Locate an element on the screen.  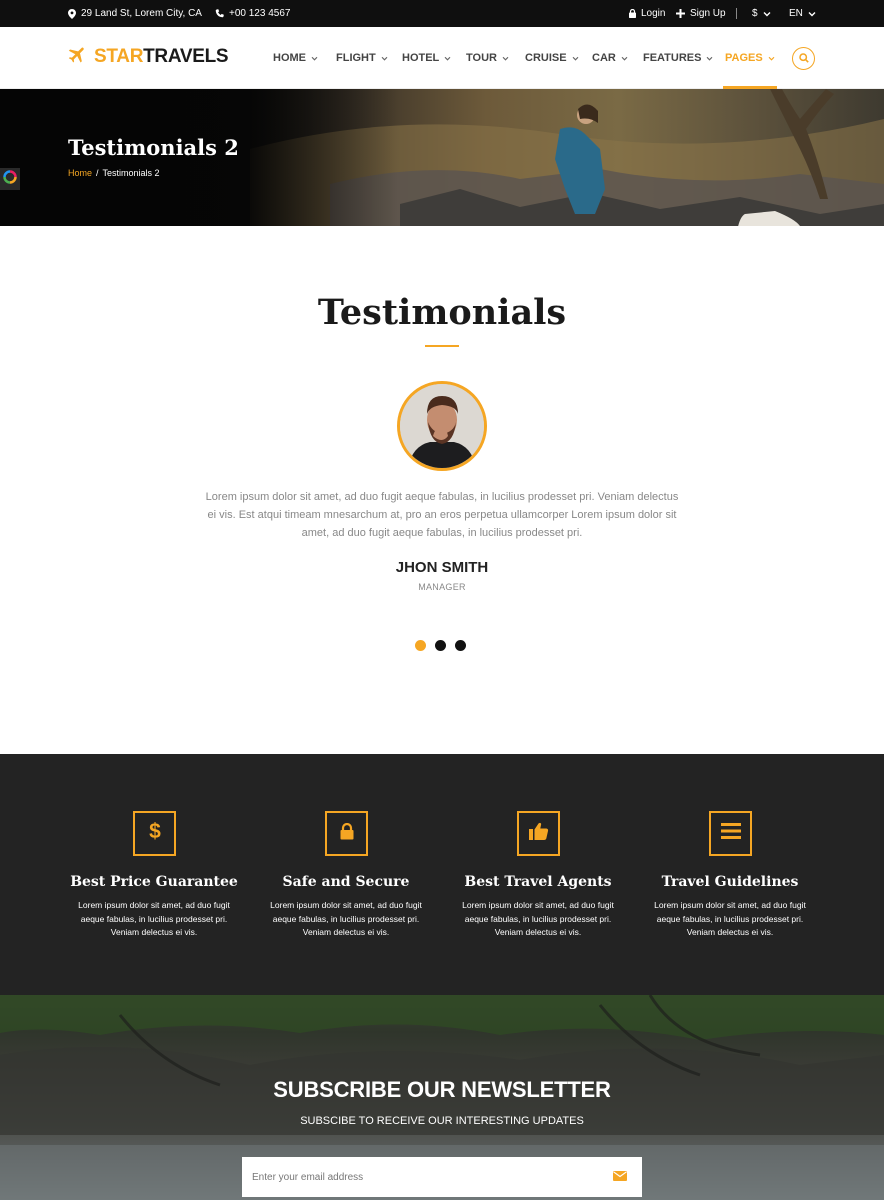
nav-item-hotel: HOTEL is located at coordinates (426, 58).